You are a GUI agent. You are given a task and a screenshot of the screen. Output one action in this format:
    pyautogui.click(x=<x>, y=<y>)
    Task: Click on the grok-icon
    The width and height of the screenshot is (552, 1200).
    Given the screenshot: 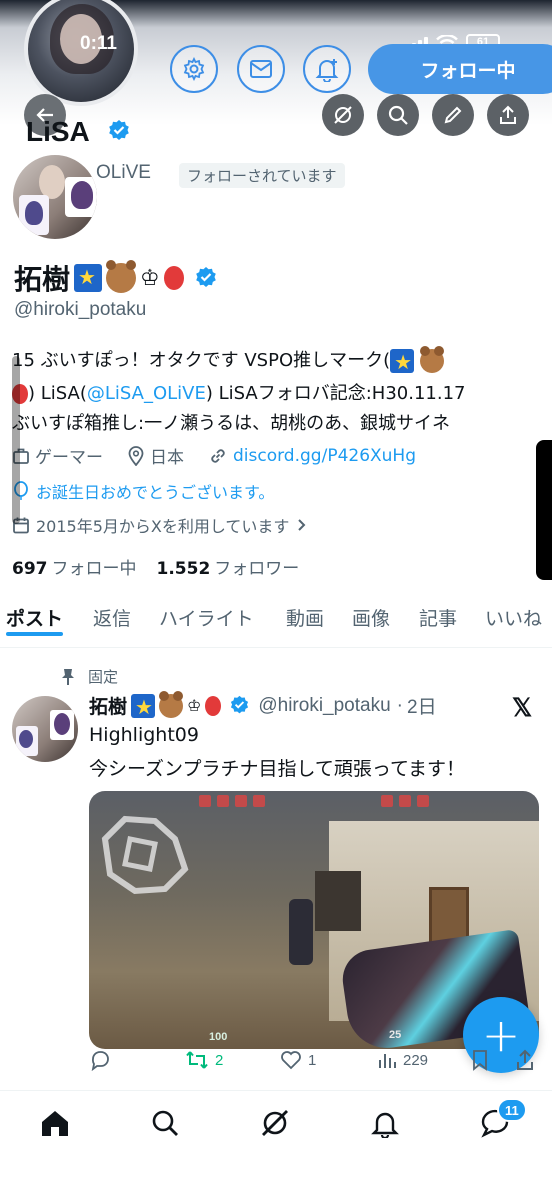 What is the action you would take?
    pyautogui.click(x=275, y=1123)
    